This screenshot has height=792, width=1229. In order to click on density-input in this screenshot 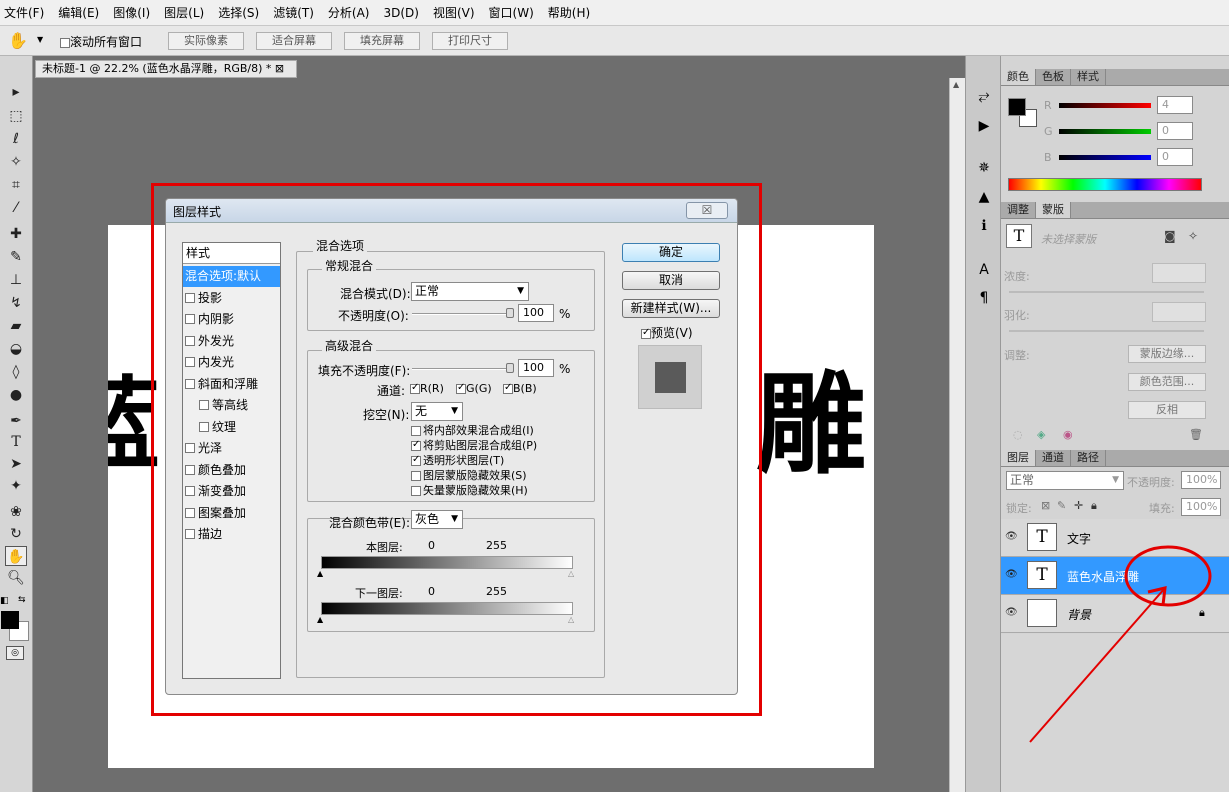, I will do `click(1179, 273)`.